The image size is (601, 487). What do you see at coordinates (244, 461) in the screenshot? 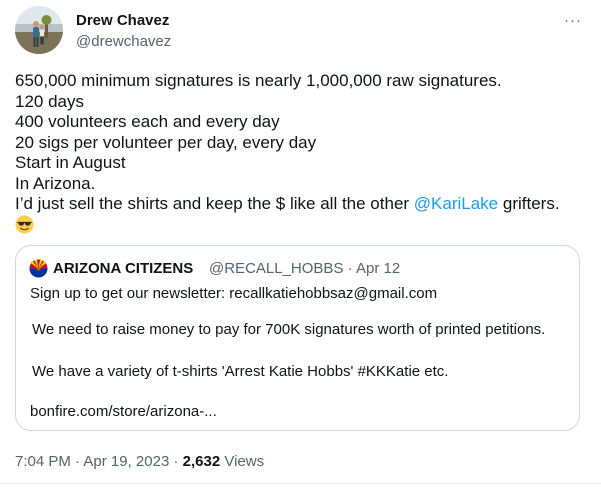
I see `views-label: Views` at bounding box center [244, 461].